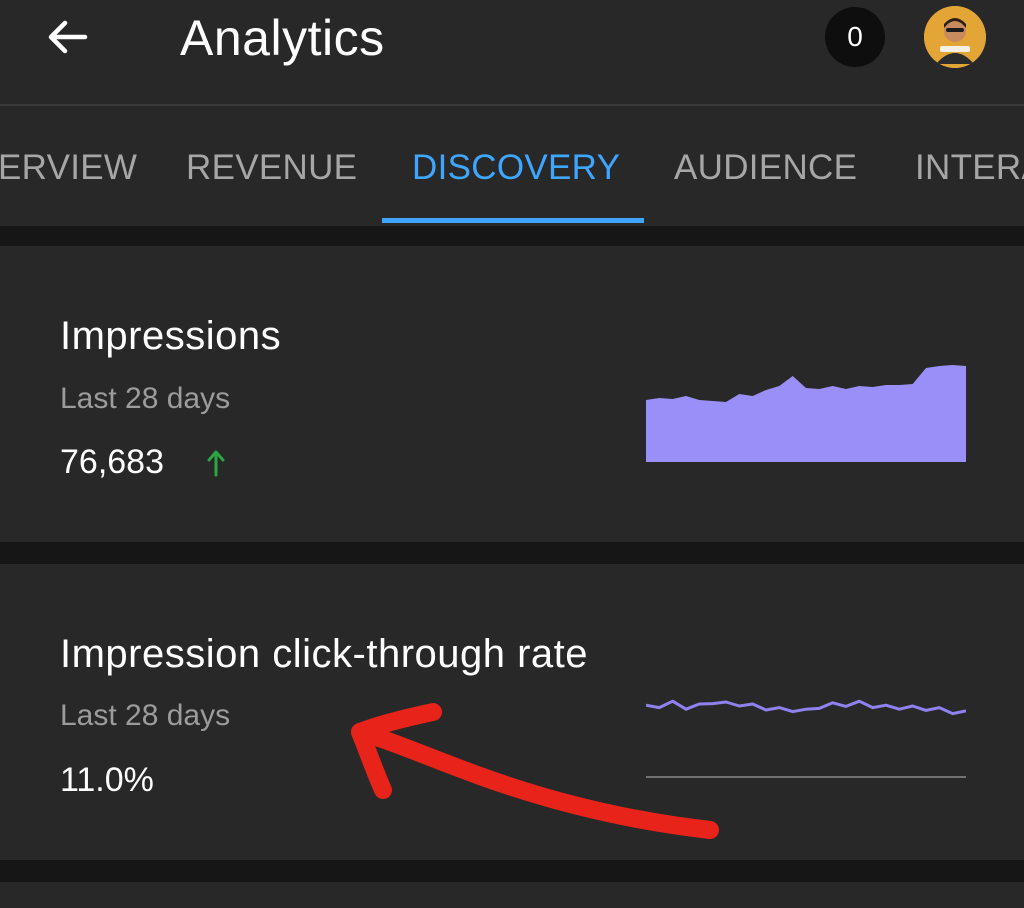  Describe the element at coordinates (216, 463) in the screenshot. I see `trend-up-icon` at that location.